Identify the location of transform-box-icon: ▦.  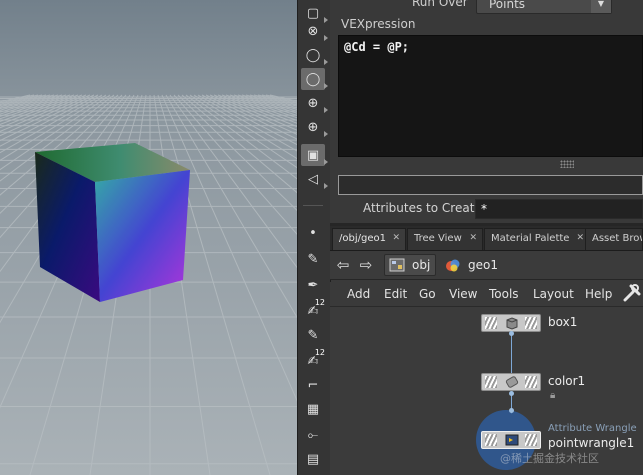
(313, 409).